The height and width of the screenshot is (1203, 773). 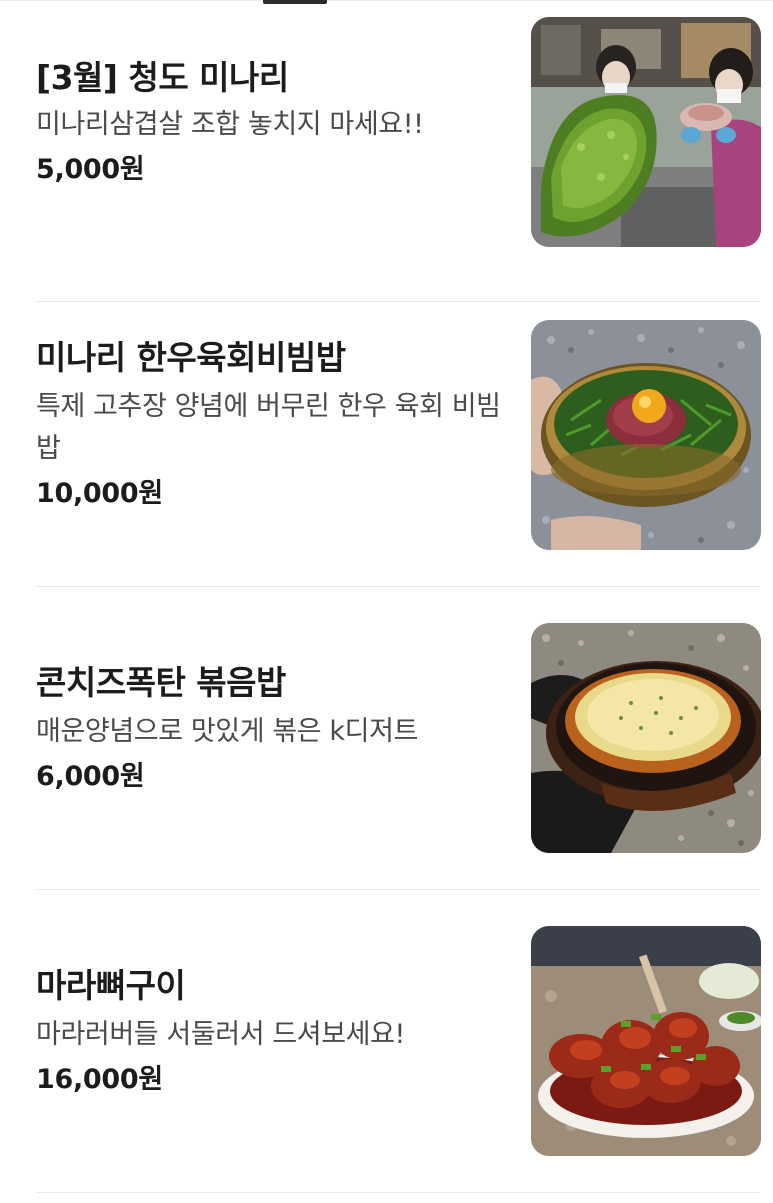 I want to click on photo-minari-bundle-icon, so click(x=646, y=132).